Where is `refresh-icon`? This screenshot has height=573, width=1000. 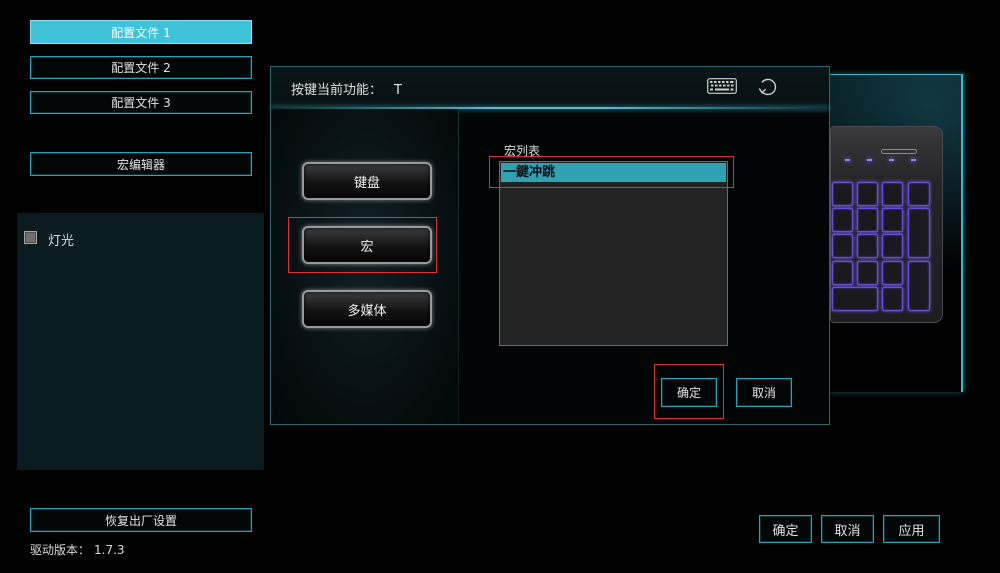 refresh-icon is located at coordinates (768, 87).